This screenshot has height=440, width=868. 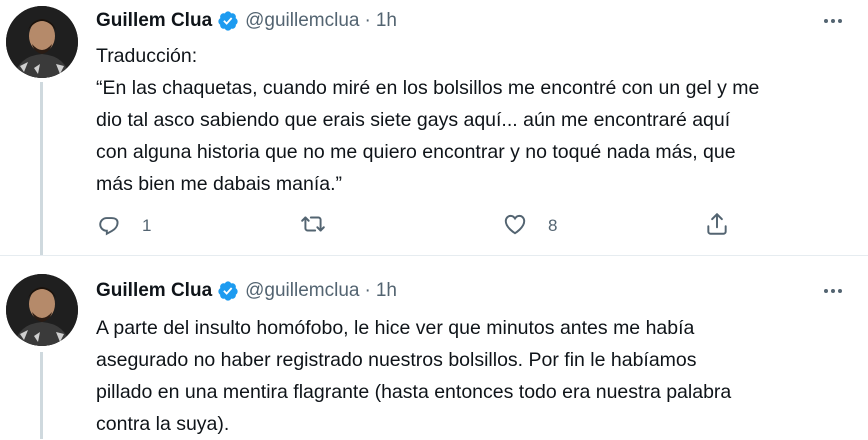 I want to click on like-button: 8, so click(x=529, y=226).